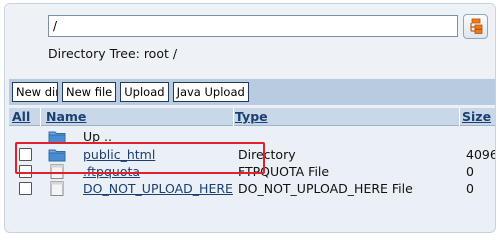 This screenshot has width=500, height=240. I want to click on table-row: .ftpquota FTPQUOTA File 0, so click(252, 171).